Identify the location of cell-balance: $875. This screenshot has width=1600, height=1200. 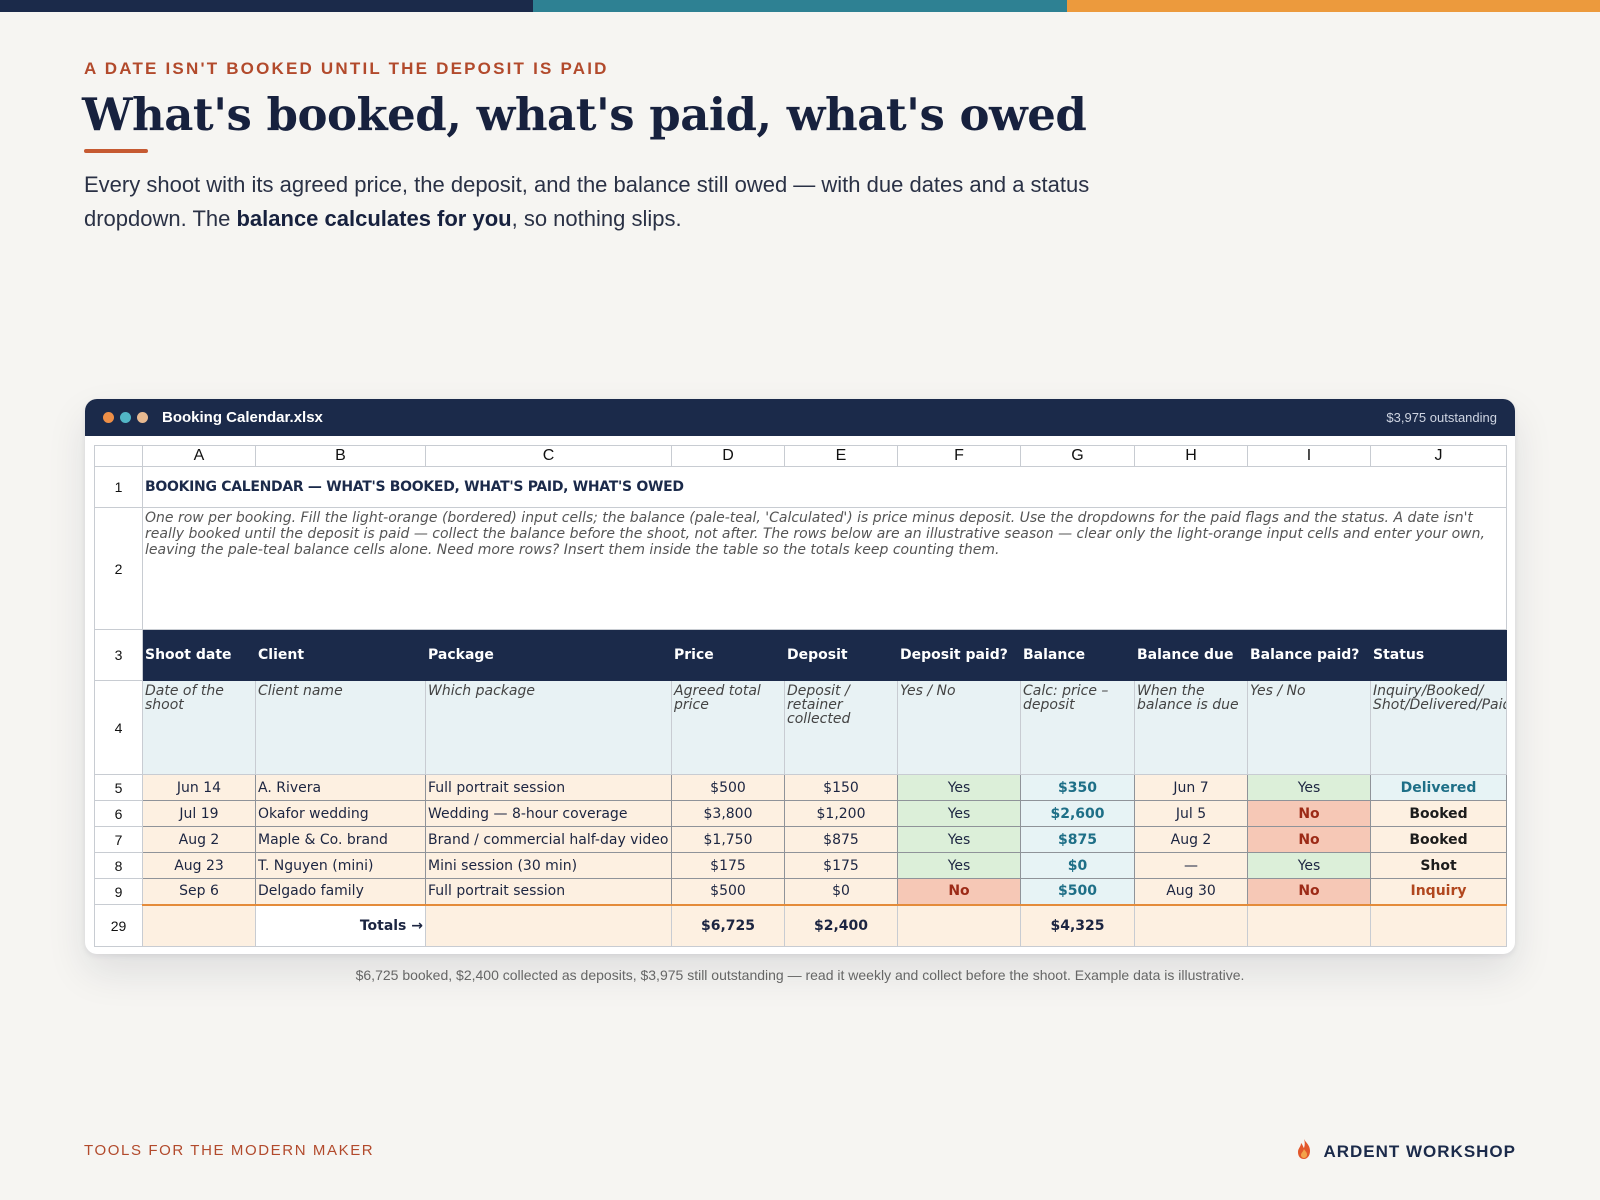
(1077, 839).